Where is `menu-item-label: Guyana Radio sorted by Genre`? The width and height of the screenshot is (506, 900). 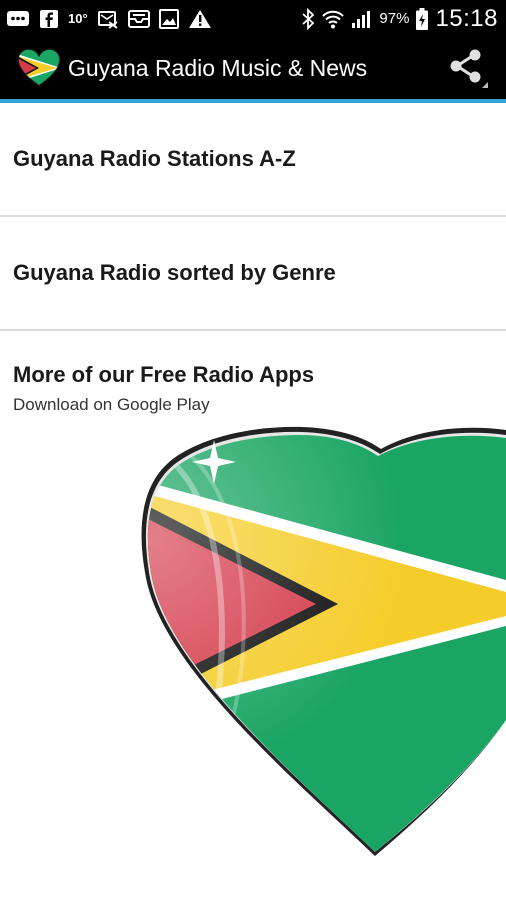
menu-item-label: Guyana Radio sorted by Genre is located at coordinates (174, 272).